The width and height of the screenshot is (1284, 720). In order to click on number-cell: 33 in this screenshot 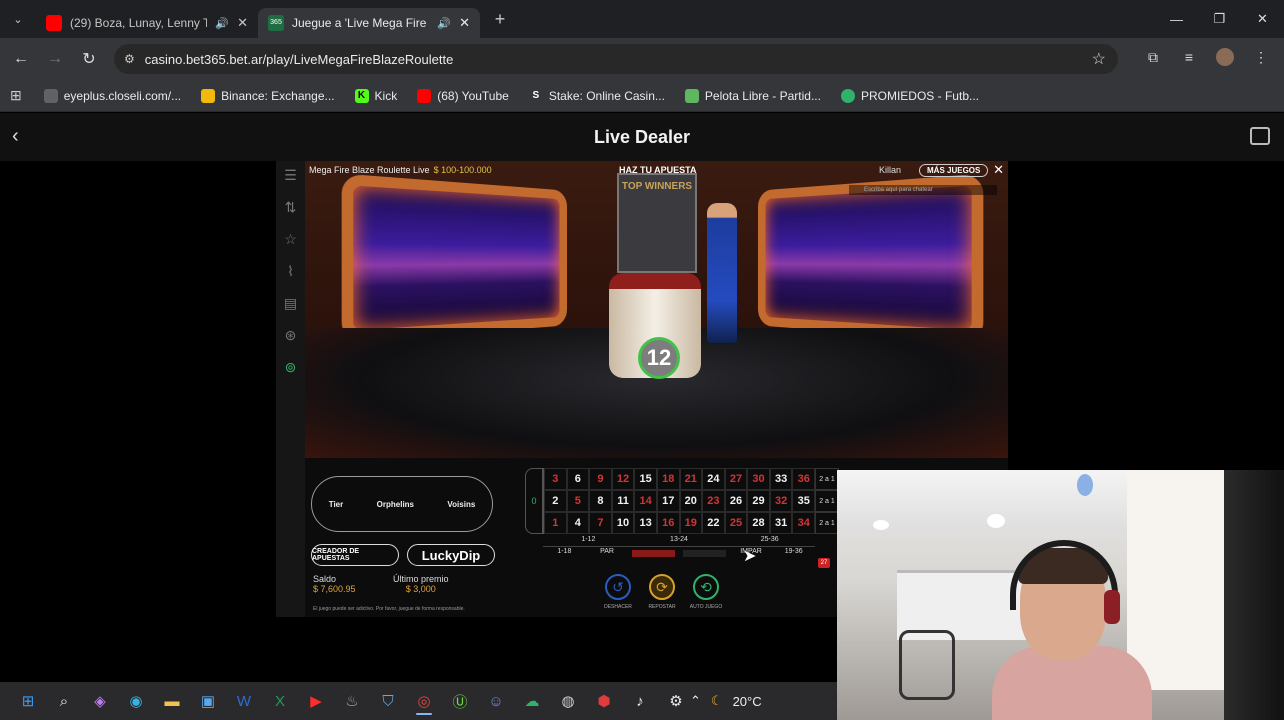, I will do `click(781, 479)`.